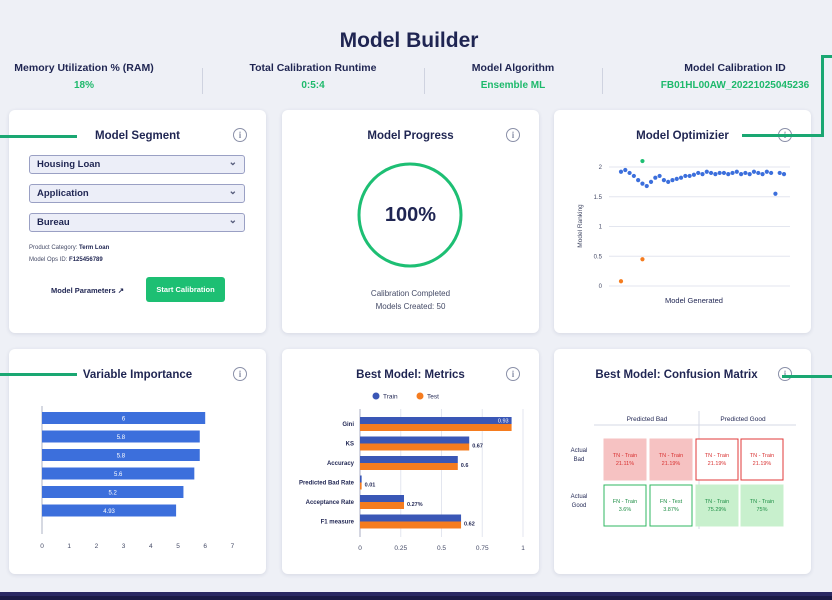  Describe the element at coordinates (370, 486) in the screenshot. I see `bar-value-label: 0.01` at that location.